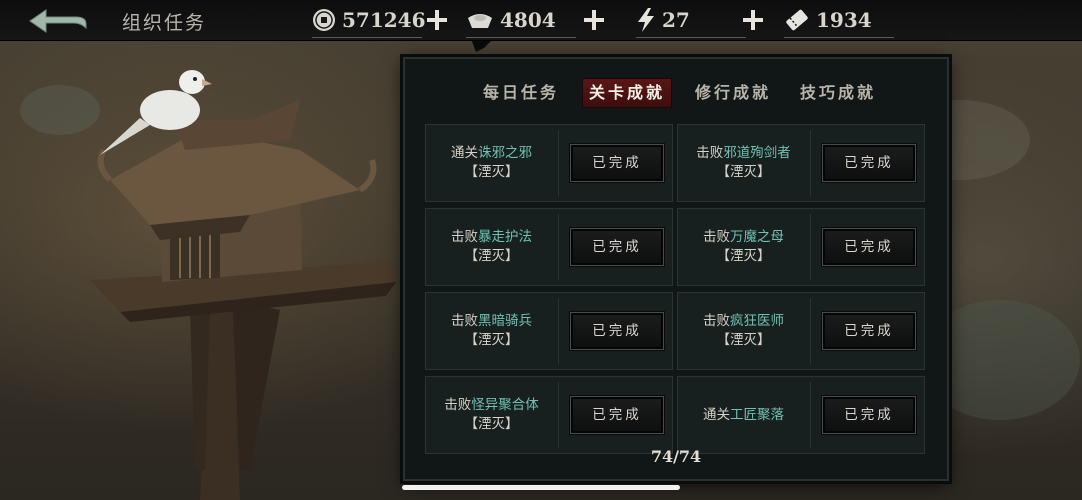  What do you see at coordinates (676, 88) in the screenshot?
I see `tab-bar: 每日任务 关卡成就 修行成就 技巧成就` at bounding box center [676, 88].